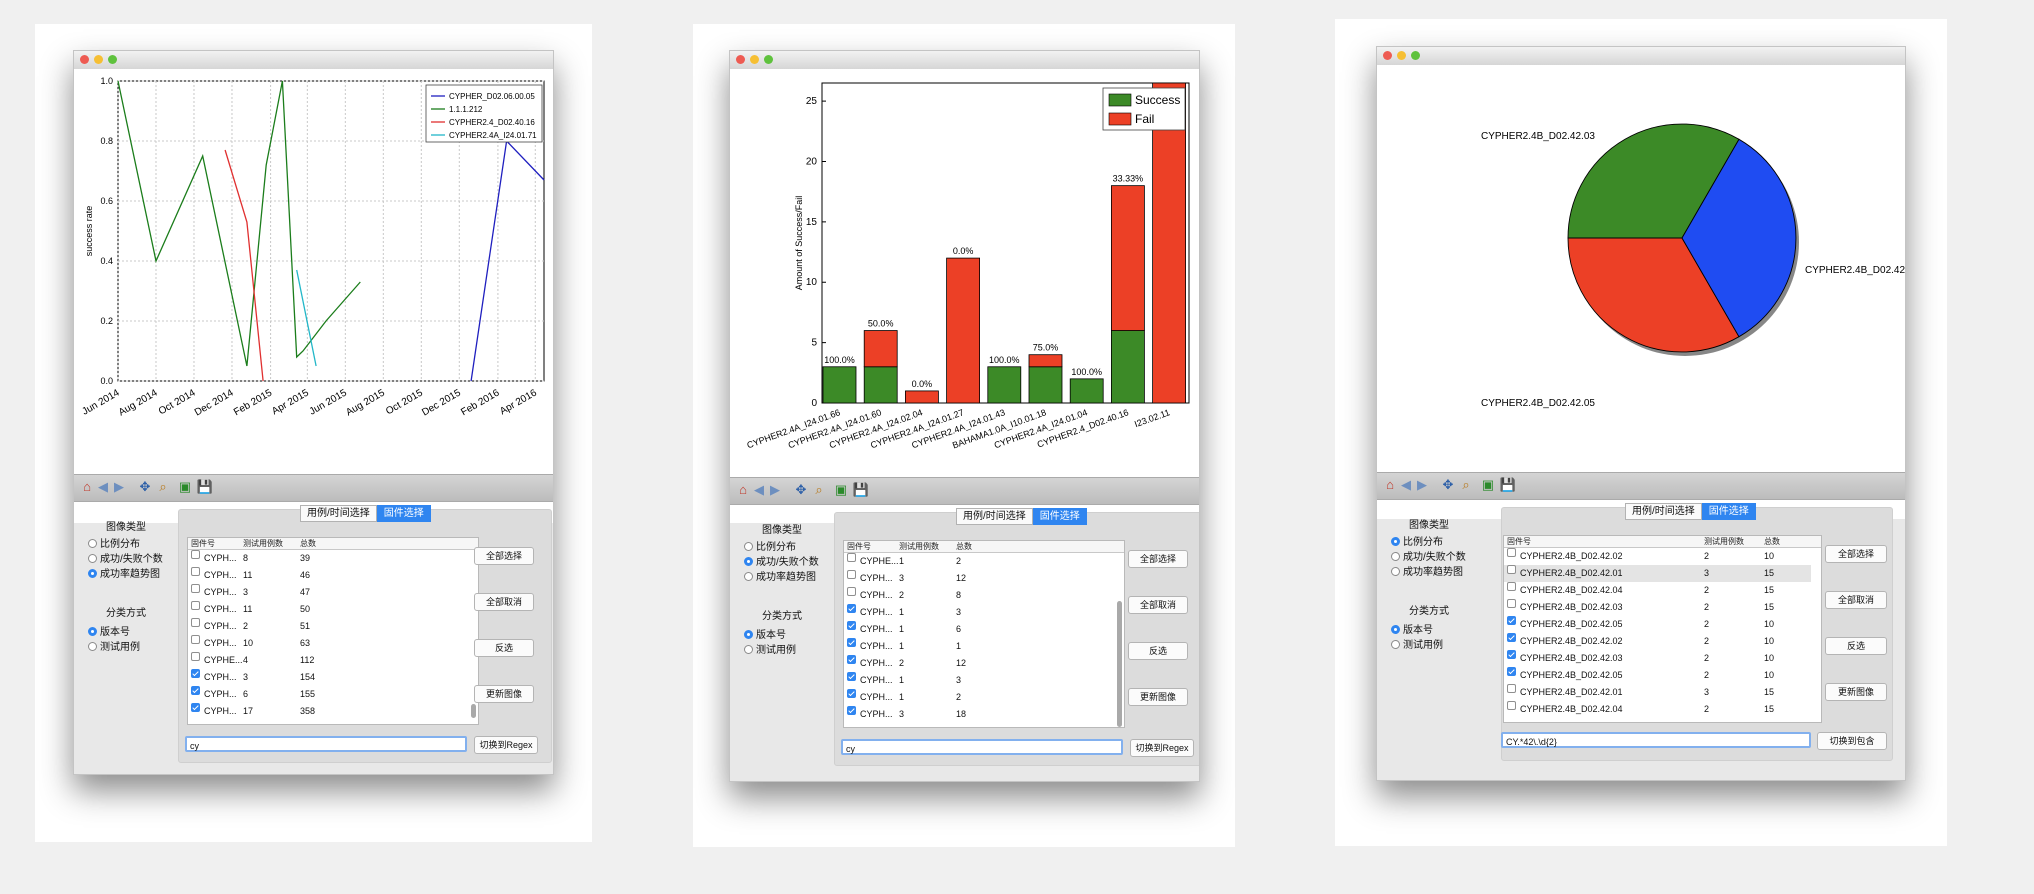 Image resolution: width=2034 pixels, height=894 pixels. What do you see at coordinates (328, 660) in the screenshot?
I see `table-row: CYPHE... 4 112` at bounding box center [328, 660].